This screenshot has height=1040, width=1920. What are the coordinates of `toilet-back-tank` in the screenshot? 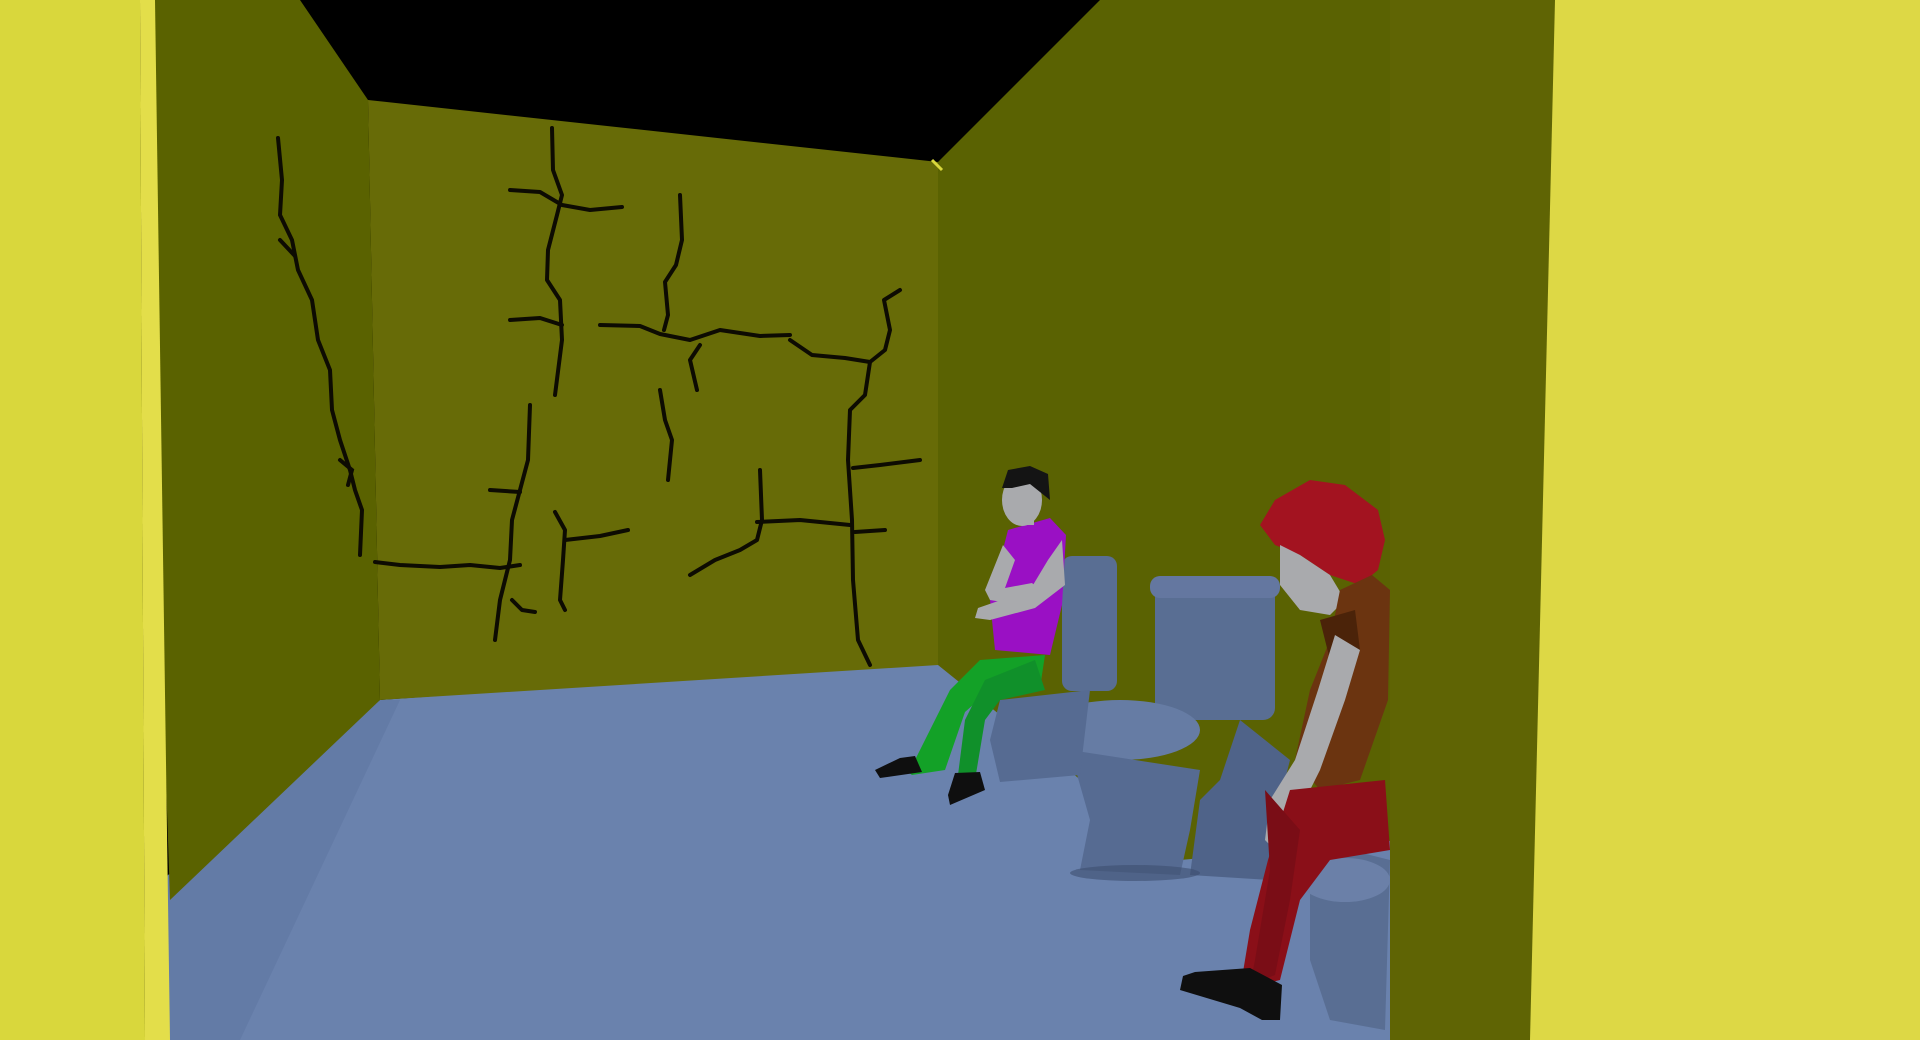 It's located at (1089, 623).